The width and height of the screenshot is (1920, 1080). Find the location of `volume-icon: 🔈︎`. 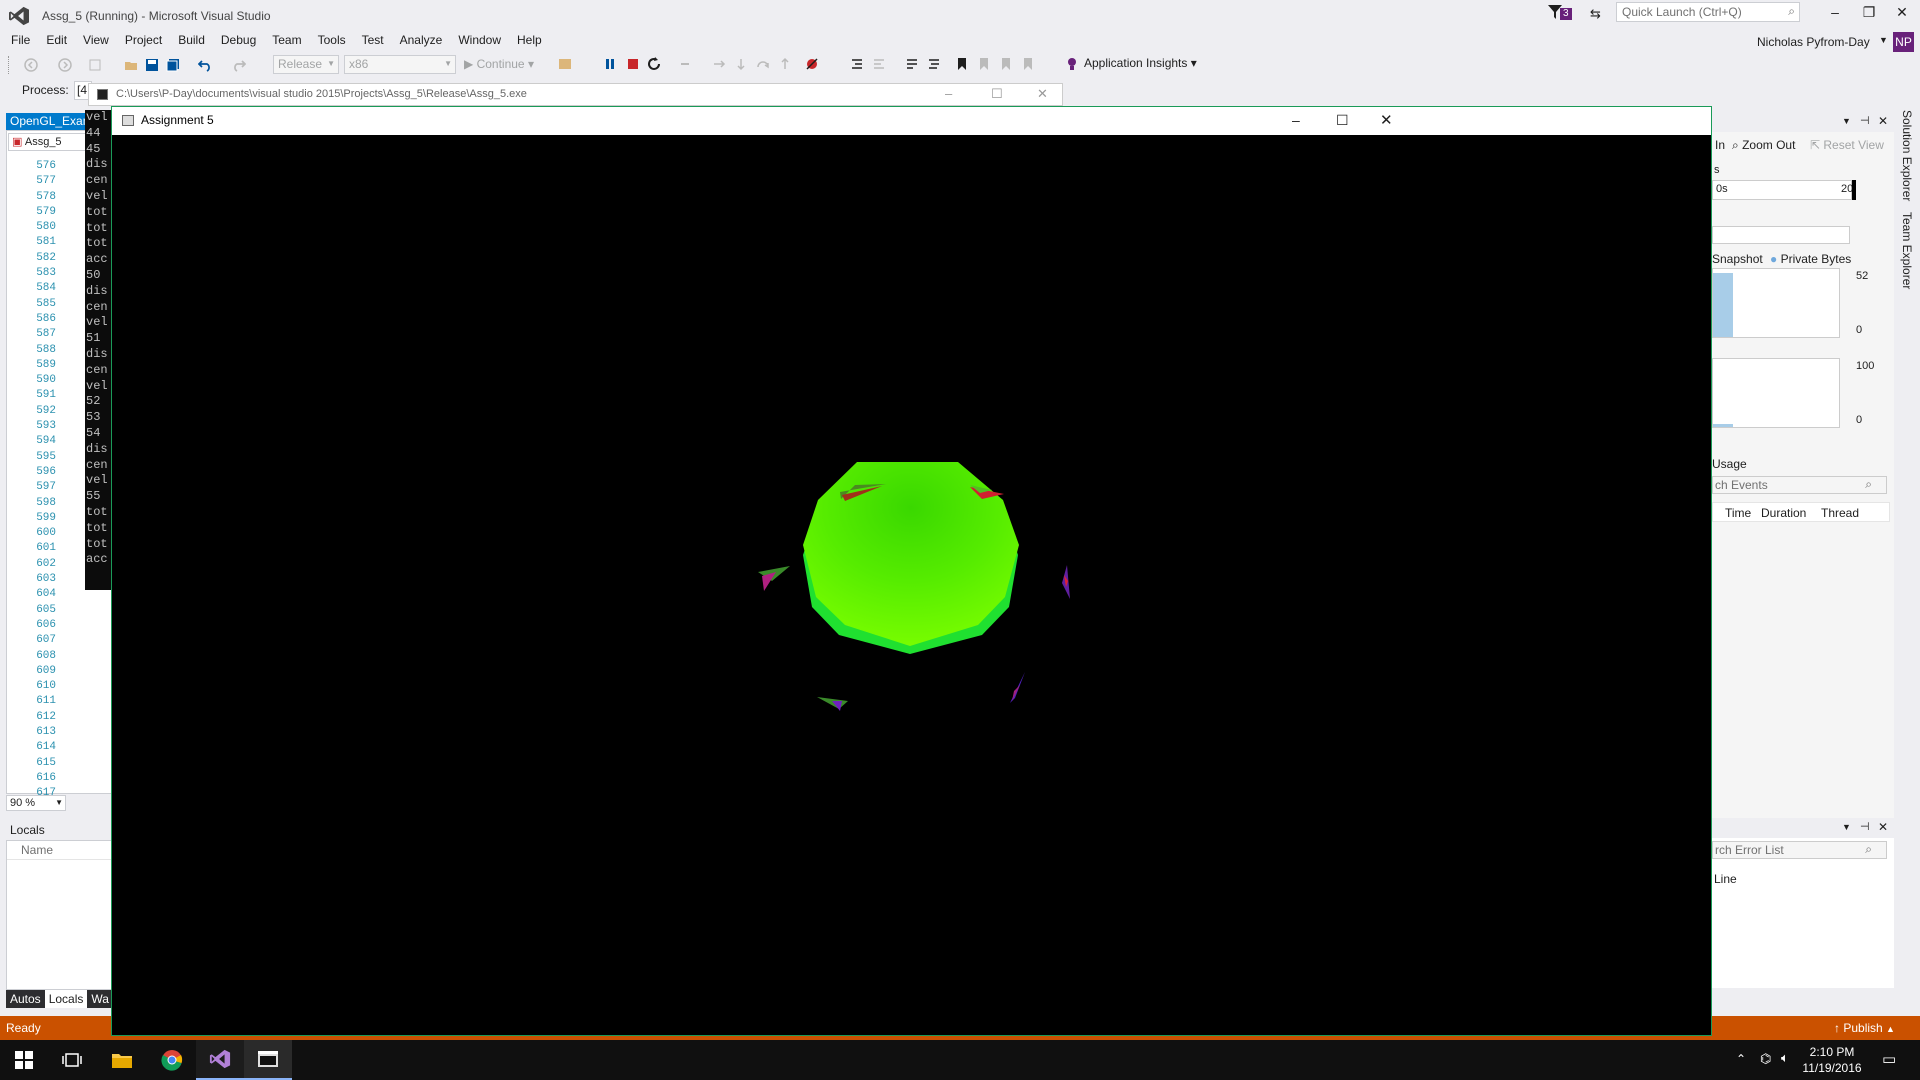

volume-icon: 🔈︎ is located at coordinates (1785, 1058).